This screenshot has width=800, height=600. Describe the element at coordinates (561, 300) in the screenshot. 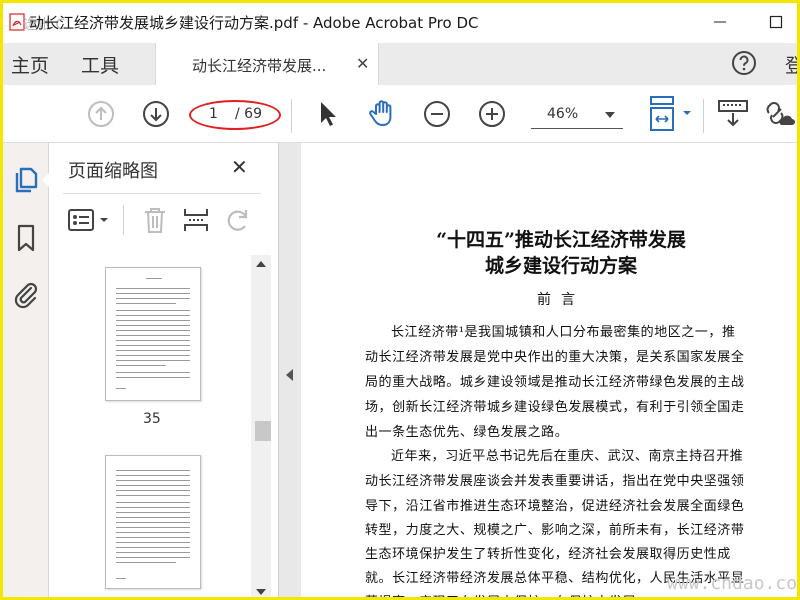

I see `document-heading: 前言` at that location.